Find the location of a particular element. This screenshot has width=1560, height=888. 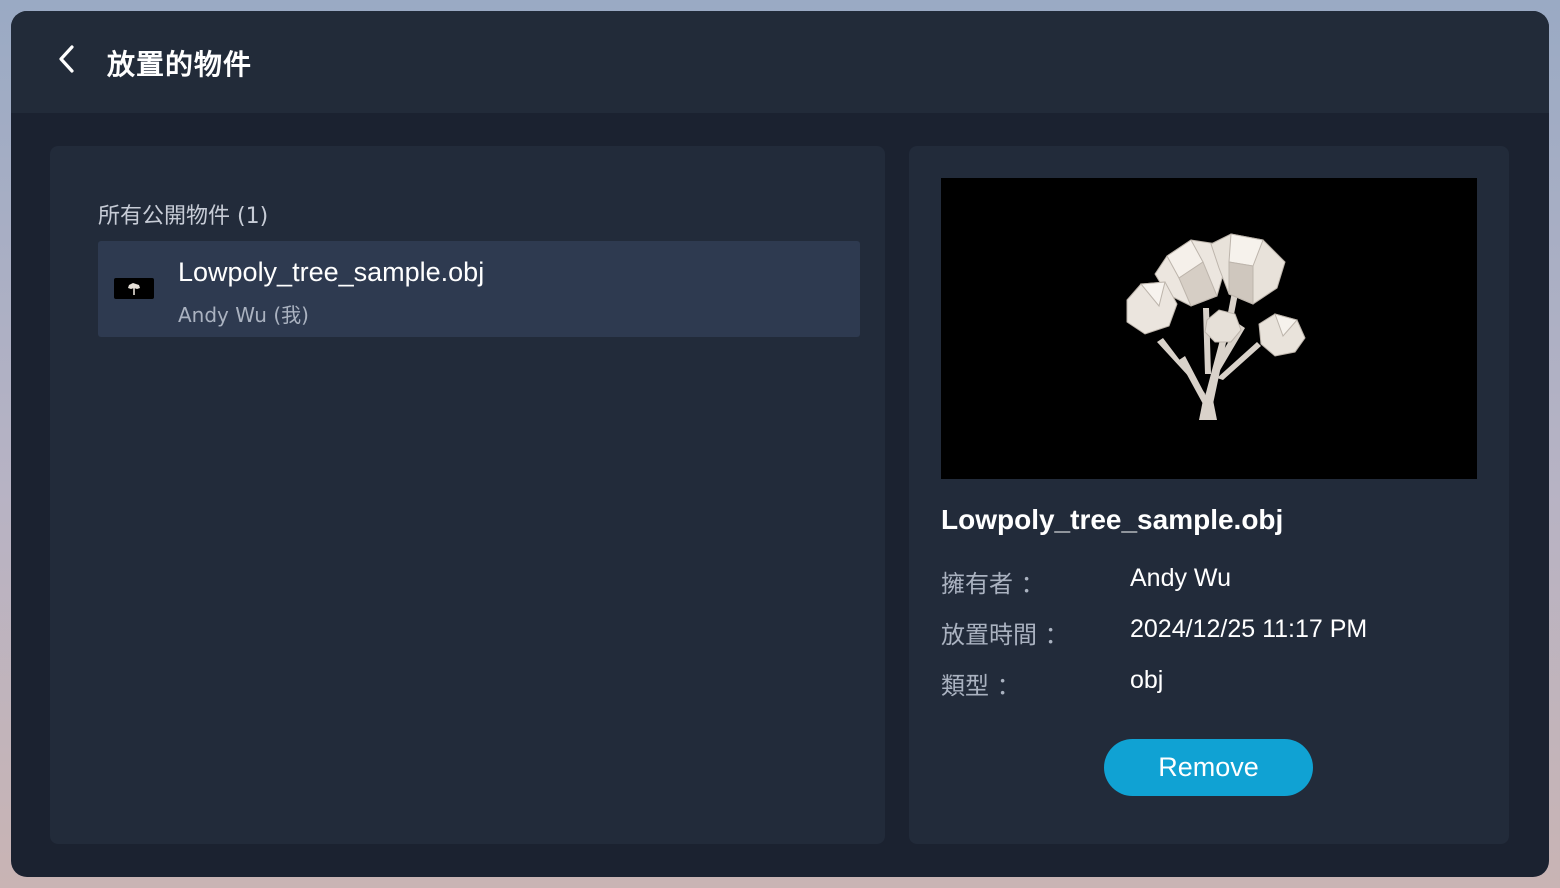

section-label: 所有公開物件 (1) is located at coordinates (183, 216).